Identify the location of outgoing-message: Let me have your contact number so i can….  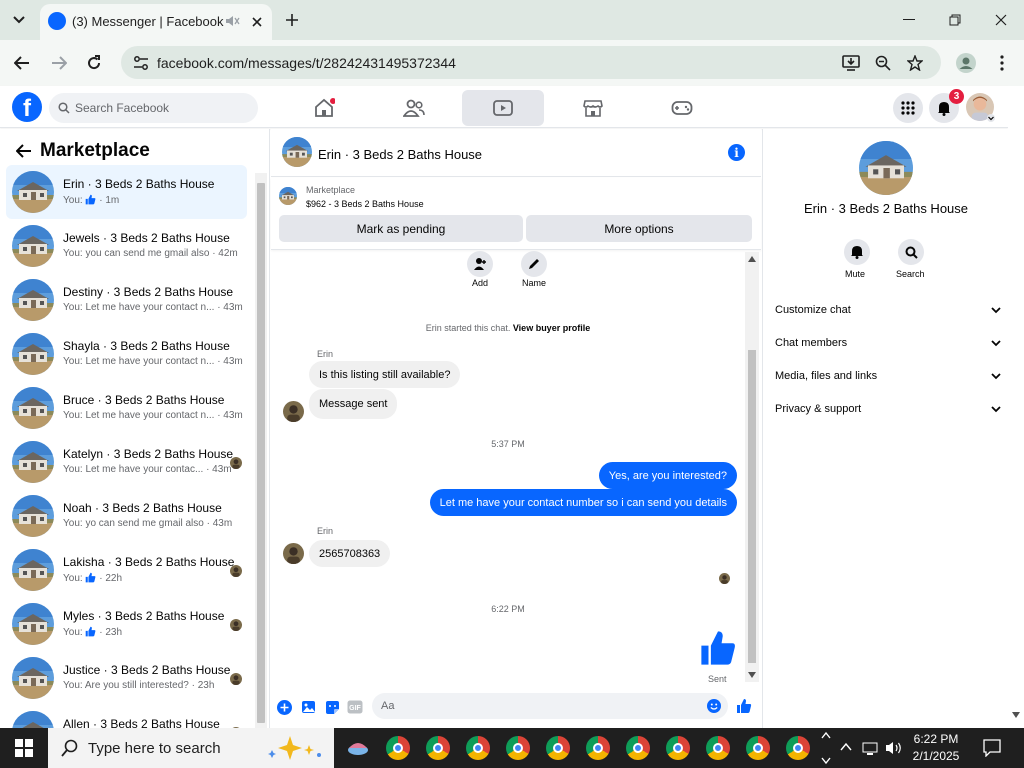
(583, 502).